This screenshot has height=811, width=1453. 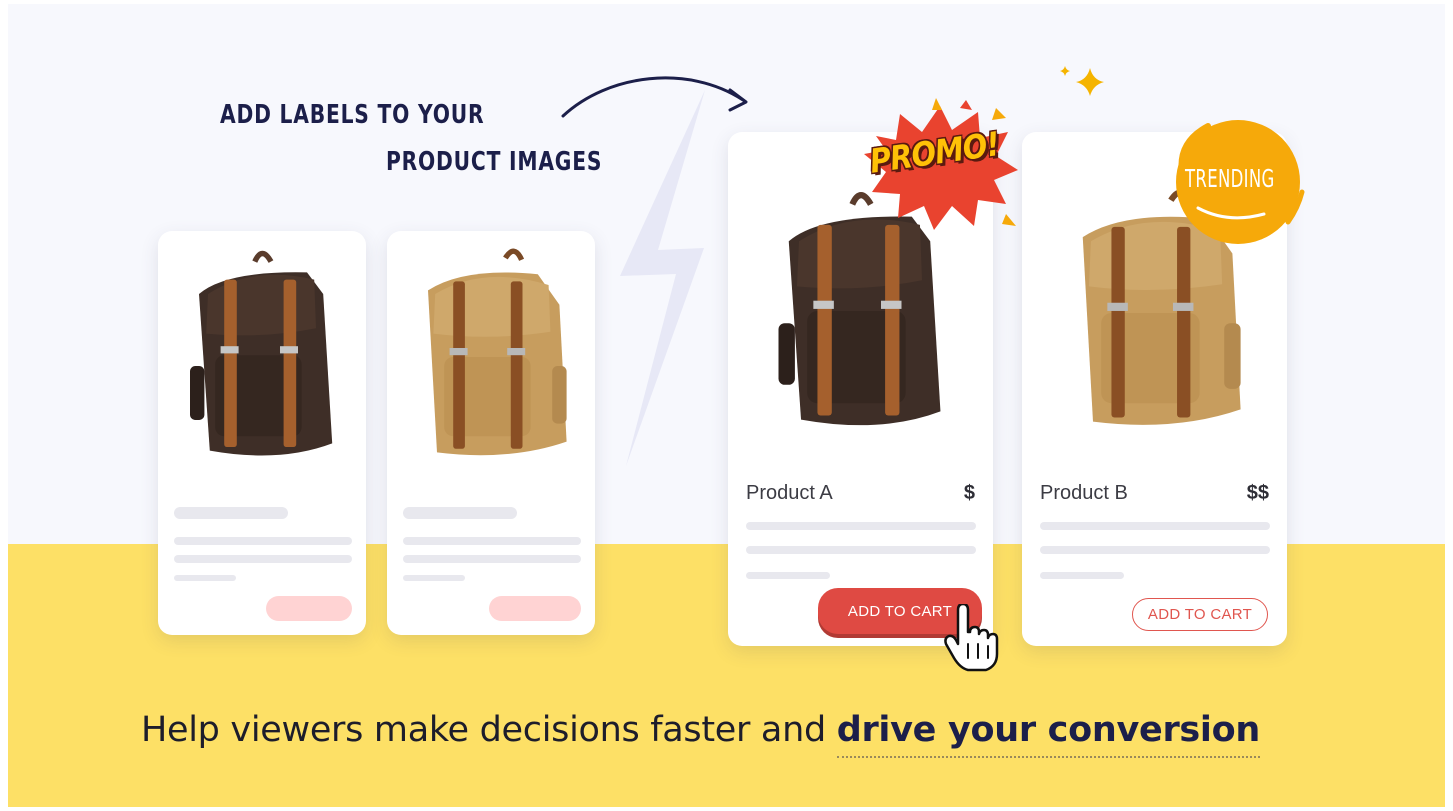 What do you see at coordinates (653, 97) in the screenshot?
I see `curved-arrow-icon` at bounding box center [653, 97].